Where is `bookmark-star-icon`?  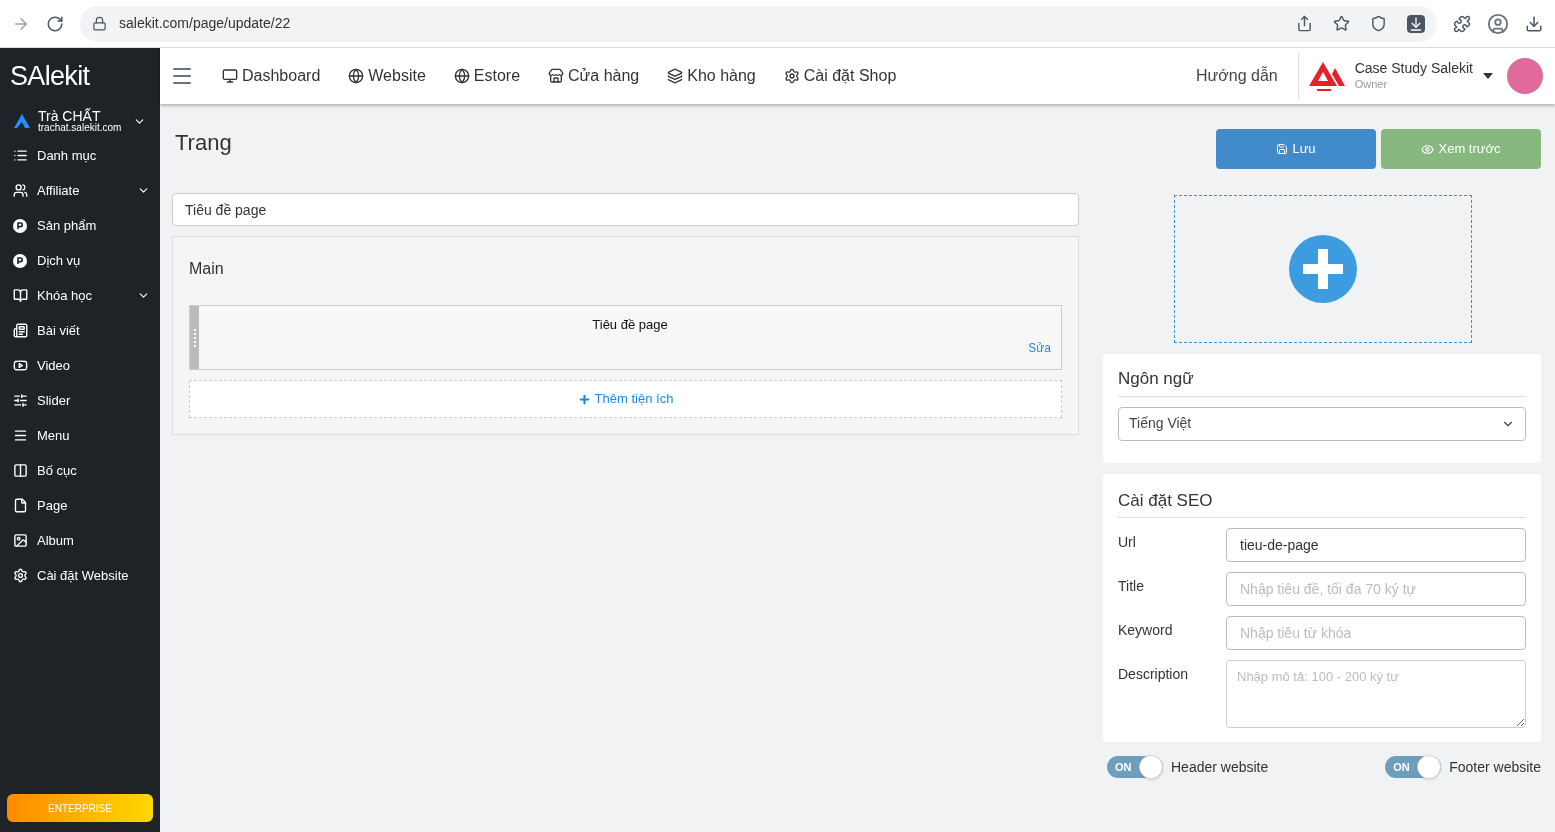 bookmark-star-icon is located at coordinates (1341, 23).